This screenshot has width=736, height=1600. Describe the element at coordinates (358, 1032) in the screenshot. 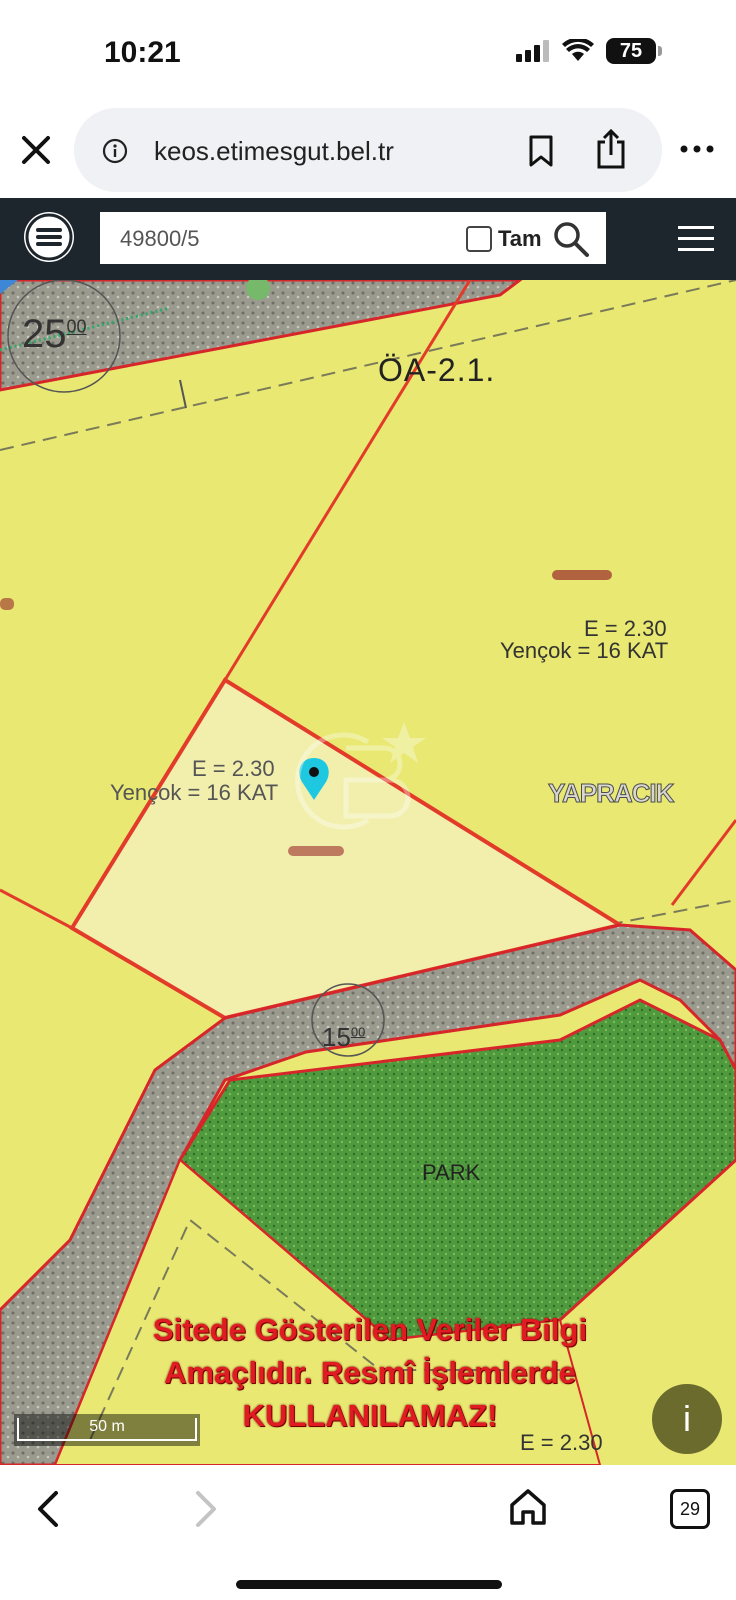

I see `road-width-mid-sup: 00` at that location.